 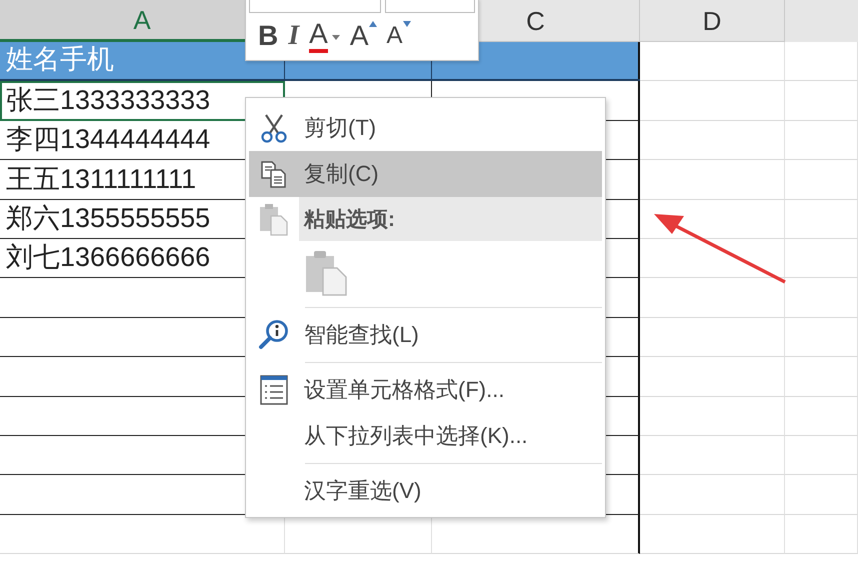 What do you see at coordinates (327, 272) in the screenshot?
I see `paste-option-icon` at bounding box center [327, 272].